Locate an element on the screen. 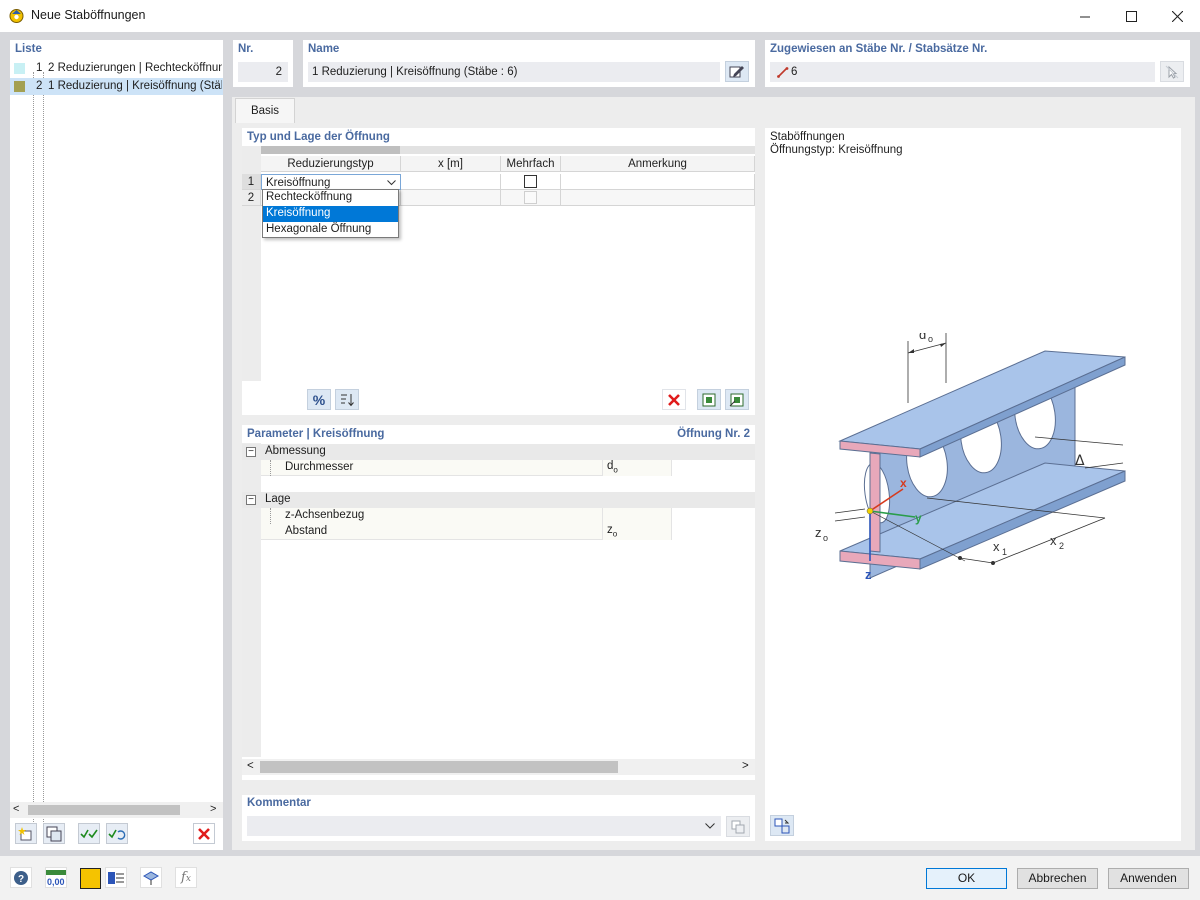  params-gutter is located at coordinates (251, 600).